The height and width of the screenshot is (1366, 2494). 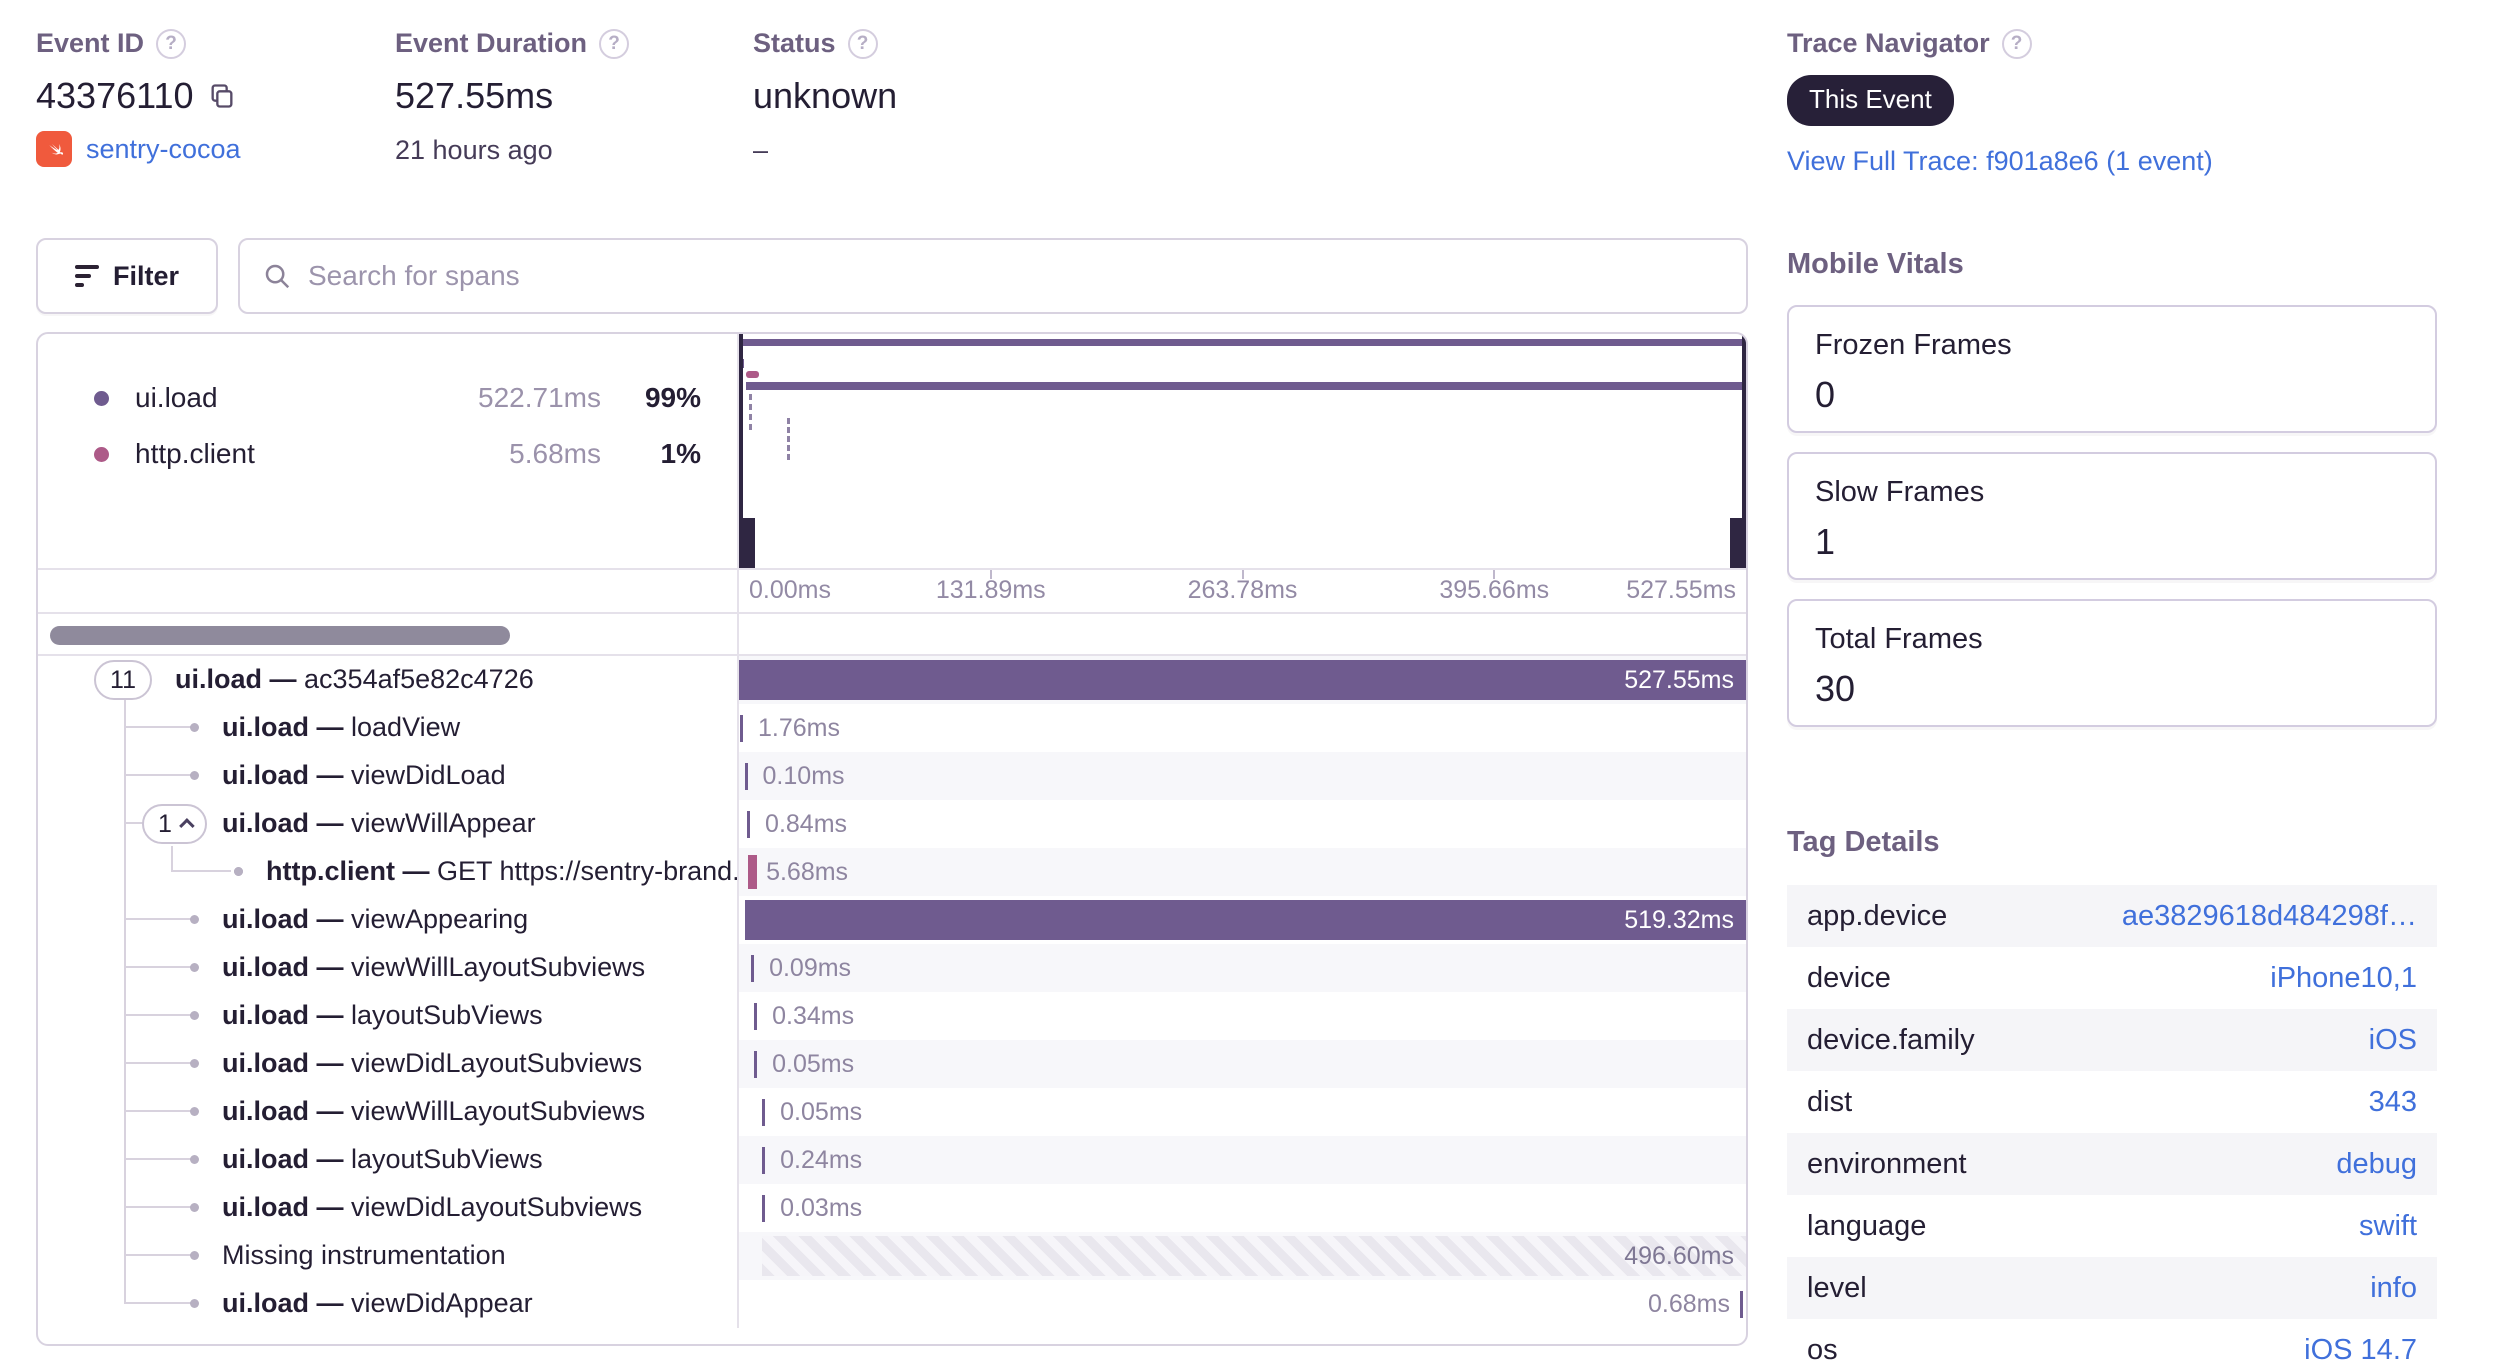 I want to click on span-bar-row: 0.84ms, so click(x=1242, y=824).